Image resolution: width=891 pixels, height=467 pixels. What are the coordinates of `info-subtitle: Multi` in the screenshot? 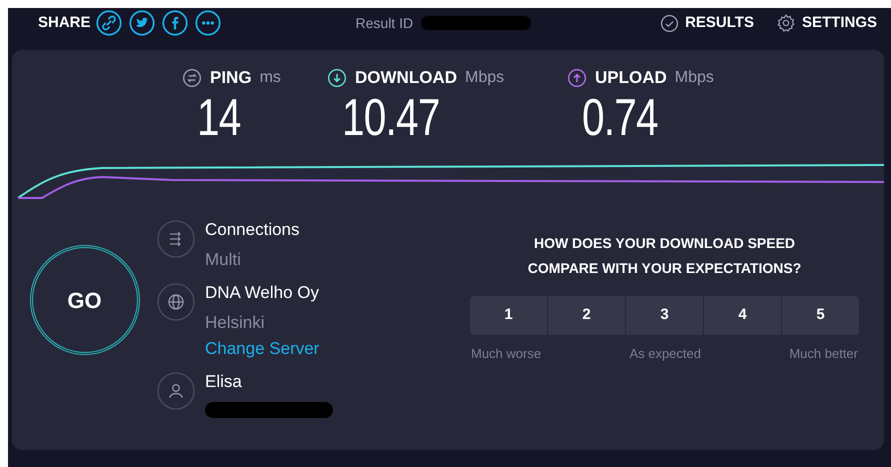 It's located at (223, 260).